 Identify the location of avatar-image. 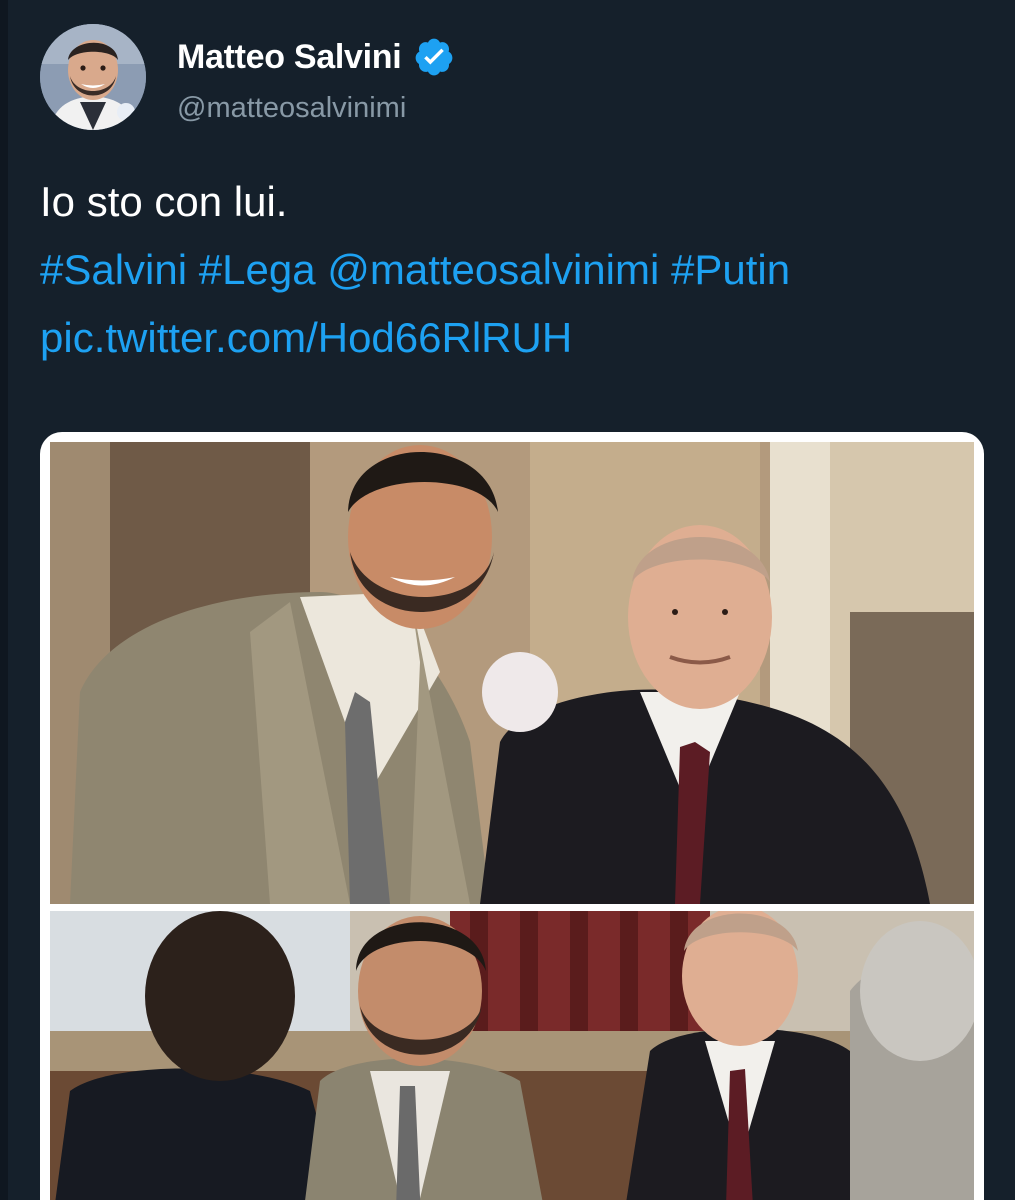
(93, 77).